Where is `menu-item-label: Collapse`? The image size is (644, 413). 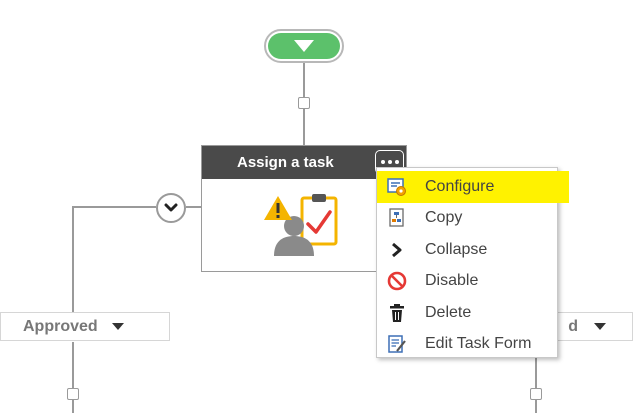 menu-item-label: Collapse is located at coordinates (456, 249).